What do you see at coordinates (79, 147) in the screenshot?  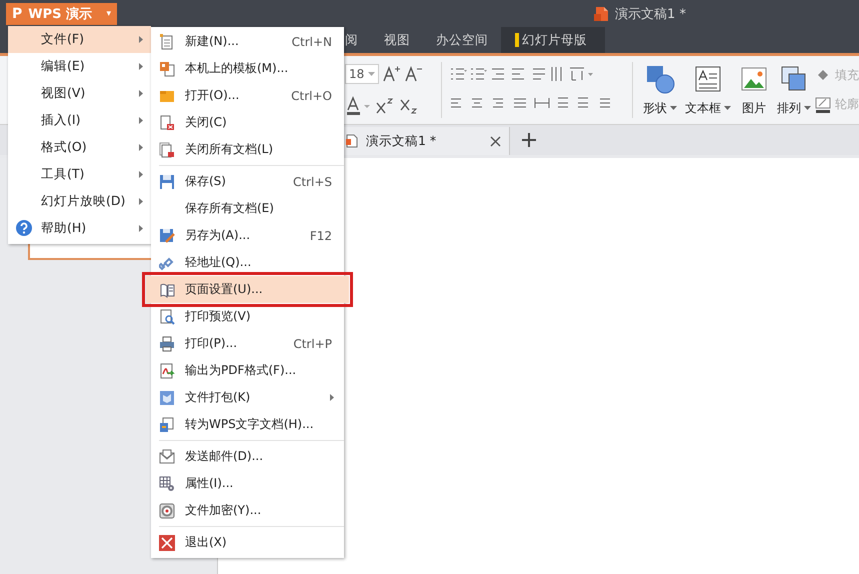 I see `menu-item: 格式(O)` at bounding box center [79, 147].